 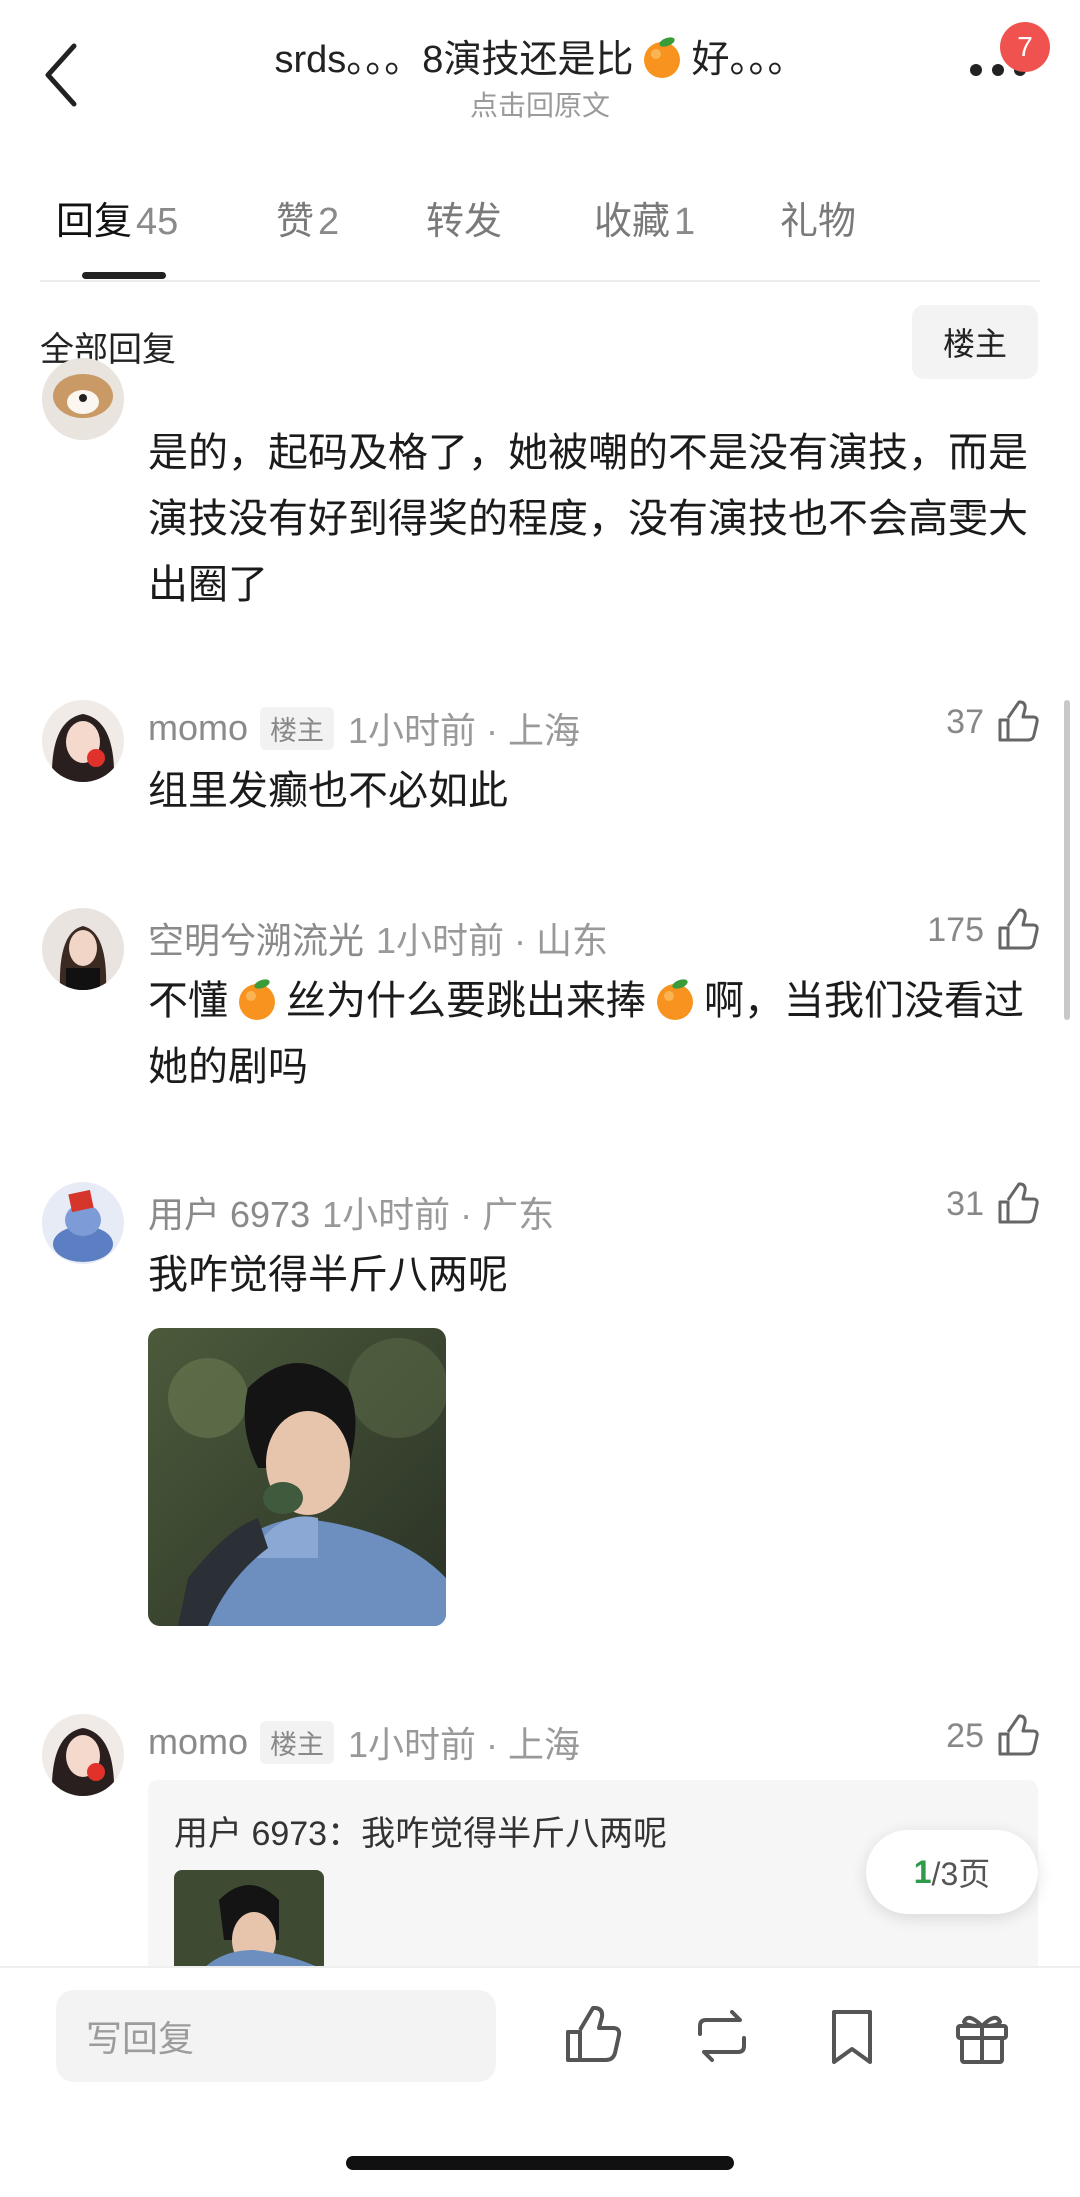 What do you see at coordinates (157, 222) in the screenshot?
I see `tab-count: 45` at bounding box center [157, 222].